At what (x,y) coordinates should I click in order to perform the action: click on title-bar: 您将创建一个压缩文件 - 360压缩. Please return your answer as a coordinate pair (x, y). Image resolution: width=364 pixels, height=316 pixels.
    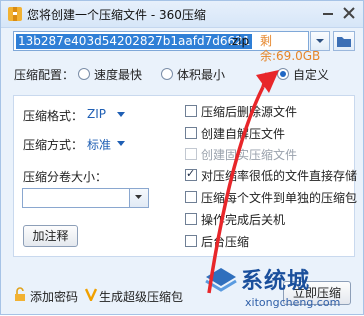
    Looking at the image, I should click on (182, 14).